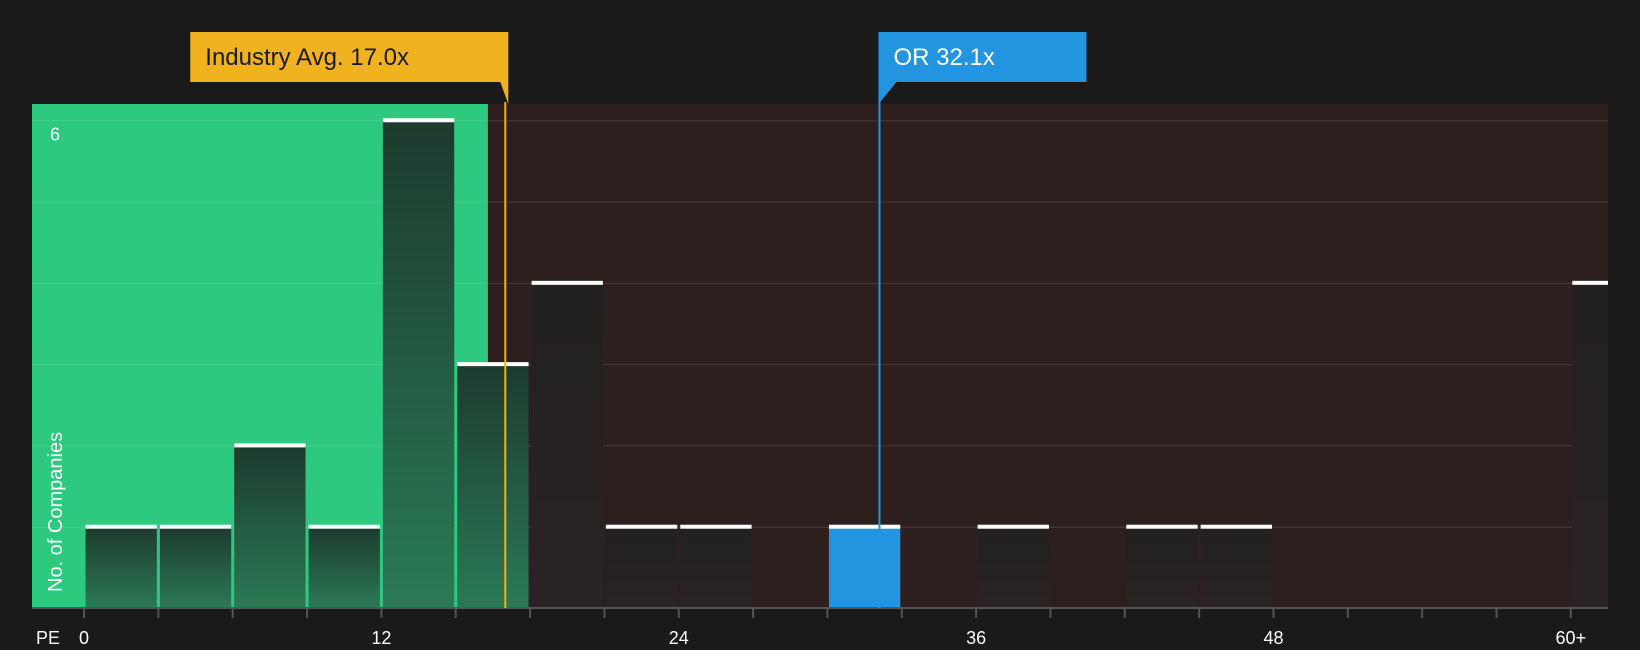 Image resolution: width=1640 pixels, height=650 pixels. Describe the element at coordinates (1273, 638) in the screenshot. I see `x-tick-label: 48` at that location.